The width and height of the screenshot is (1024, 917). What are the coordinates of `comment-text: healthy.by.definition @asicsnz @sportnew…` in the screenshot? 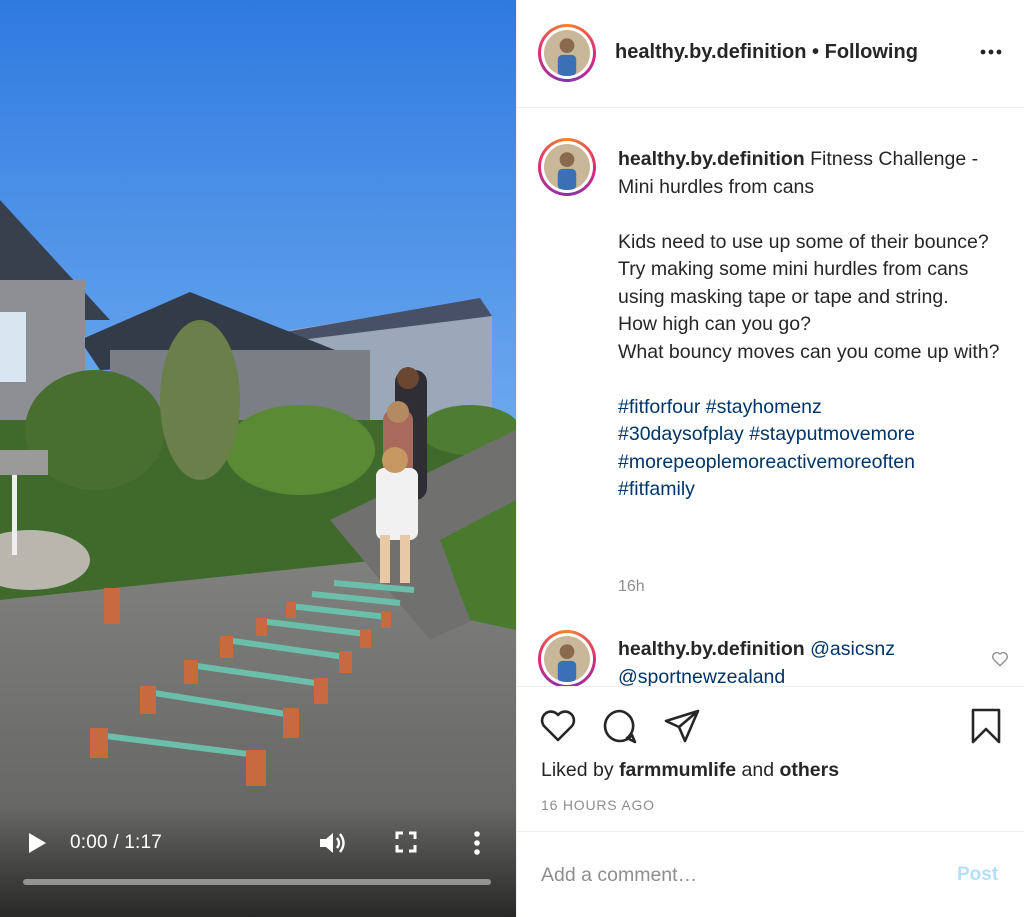 It's located at (798, 661).